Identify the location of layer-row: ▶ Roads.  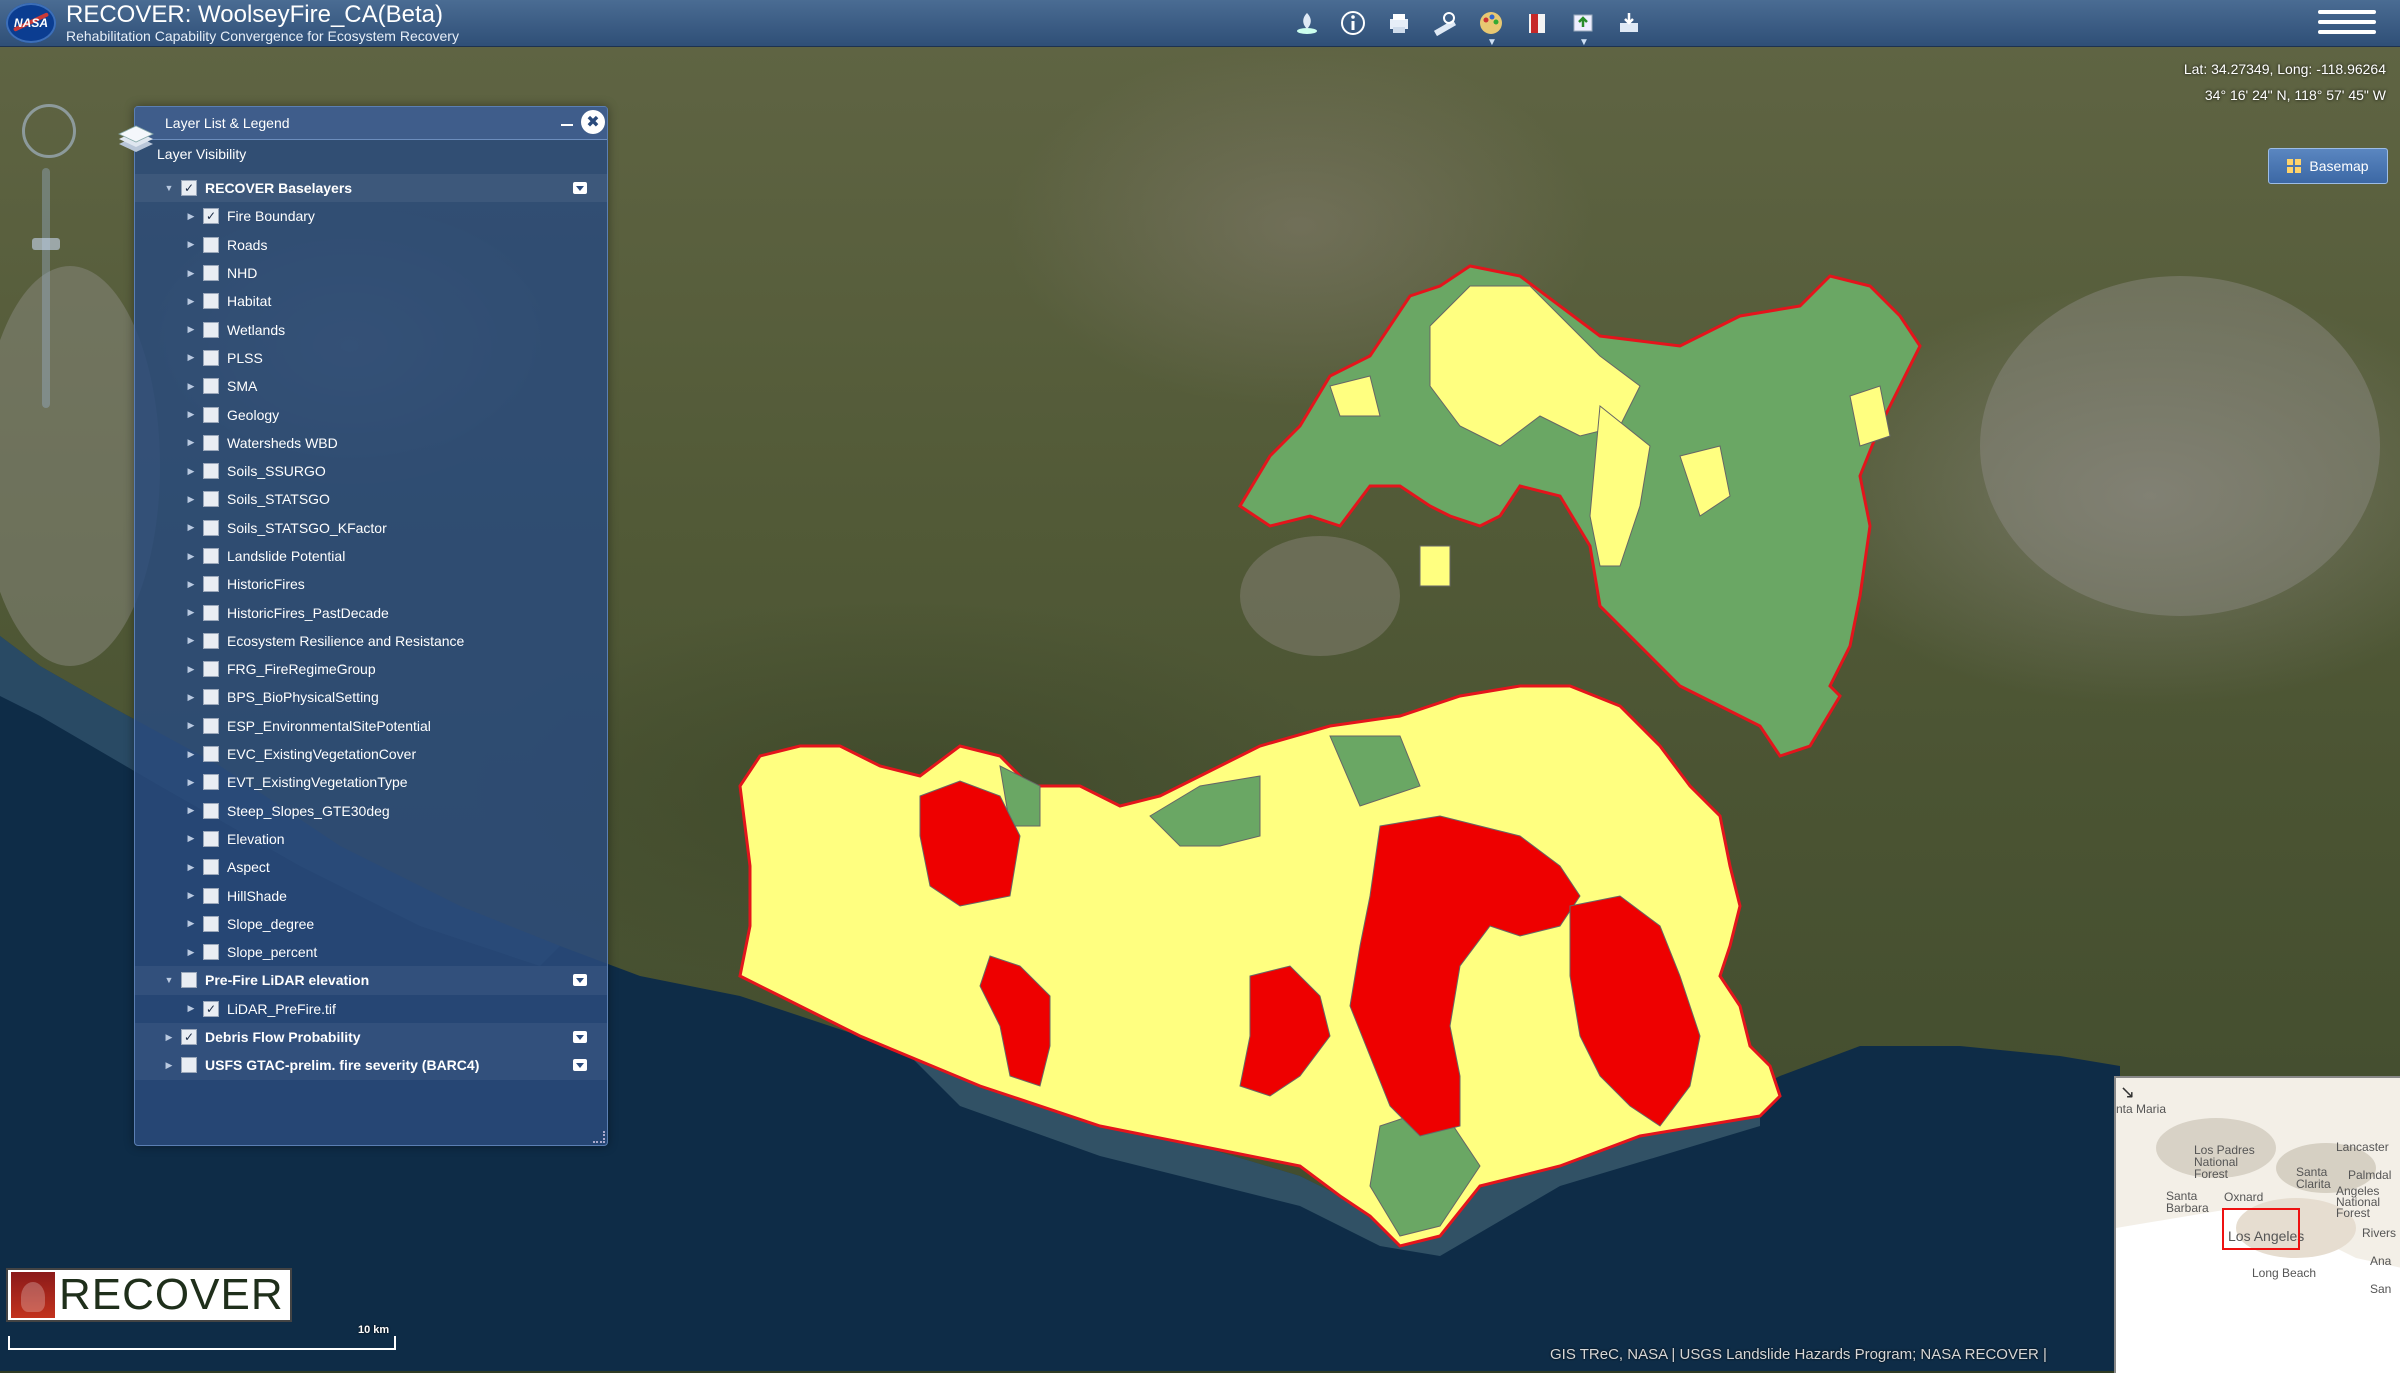
(371, 245).